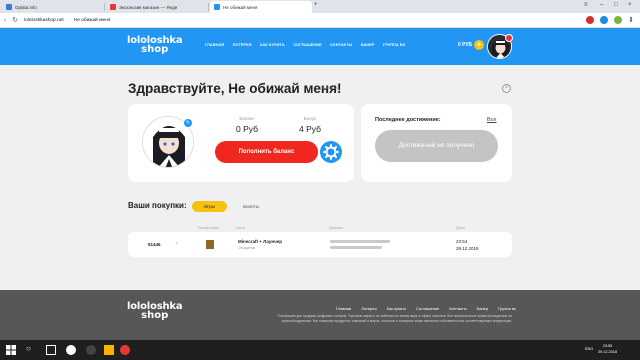 The width and height of the screenshot is (640, 360). Describe the element at coordinates (467, 248) in the screenshot. I see `order-date: 29.12.2018` at that location.